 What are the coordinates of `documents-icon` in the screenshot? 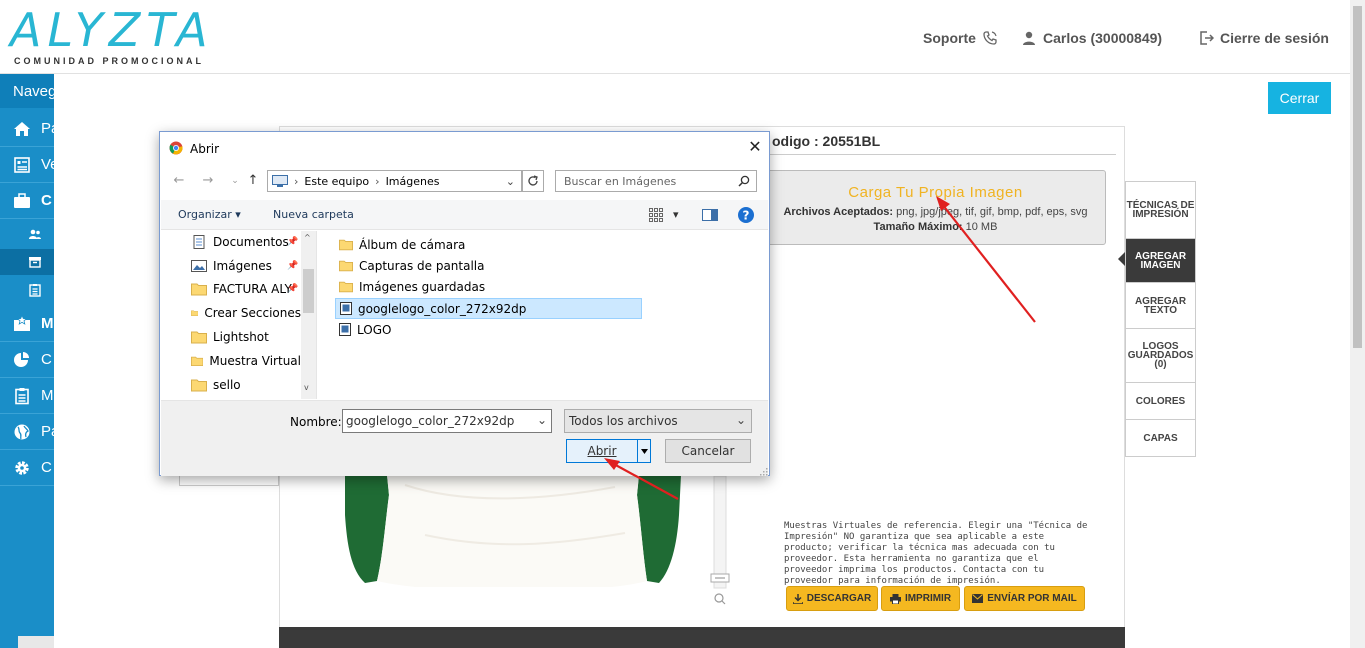 It's located at (199, 242).